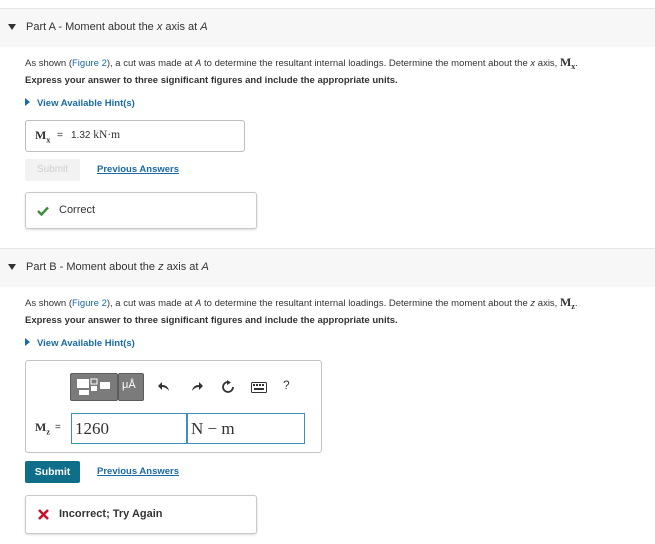  What do you see at coordinates (80, 103) in the screenshot?
I see `part-a-hint-toggle: View Available Hint(s)` at bounding box center [80, 103].